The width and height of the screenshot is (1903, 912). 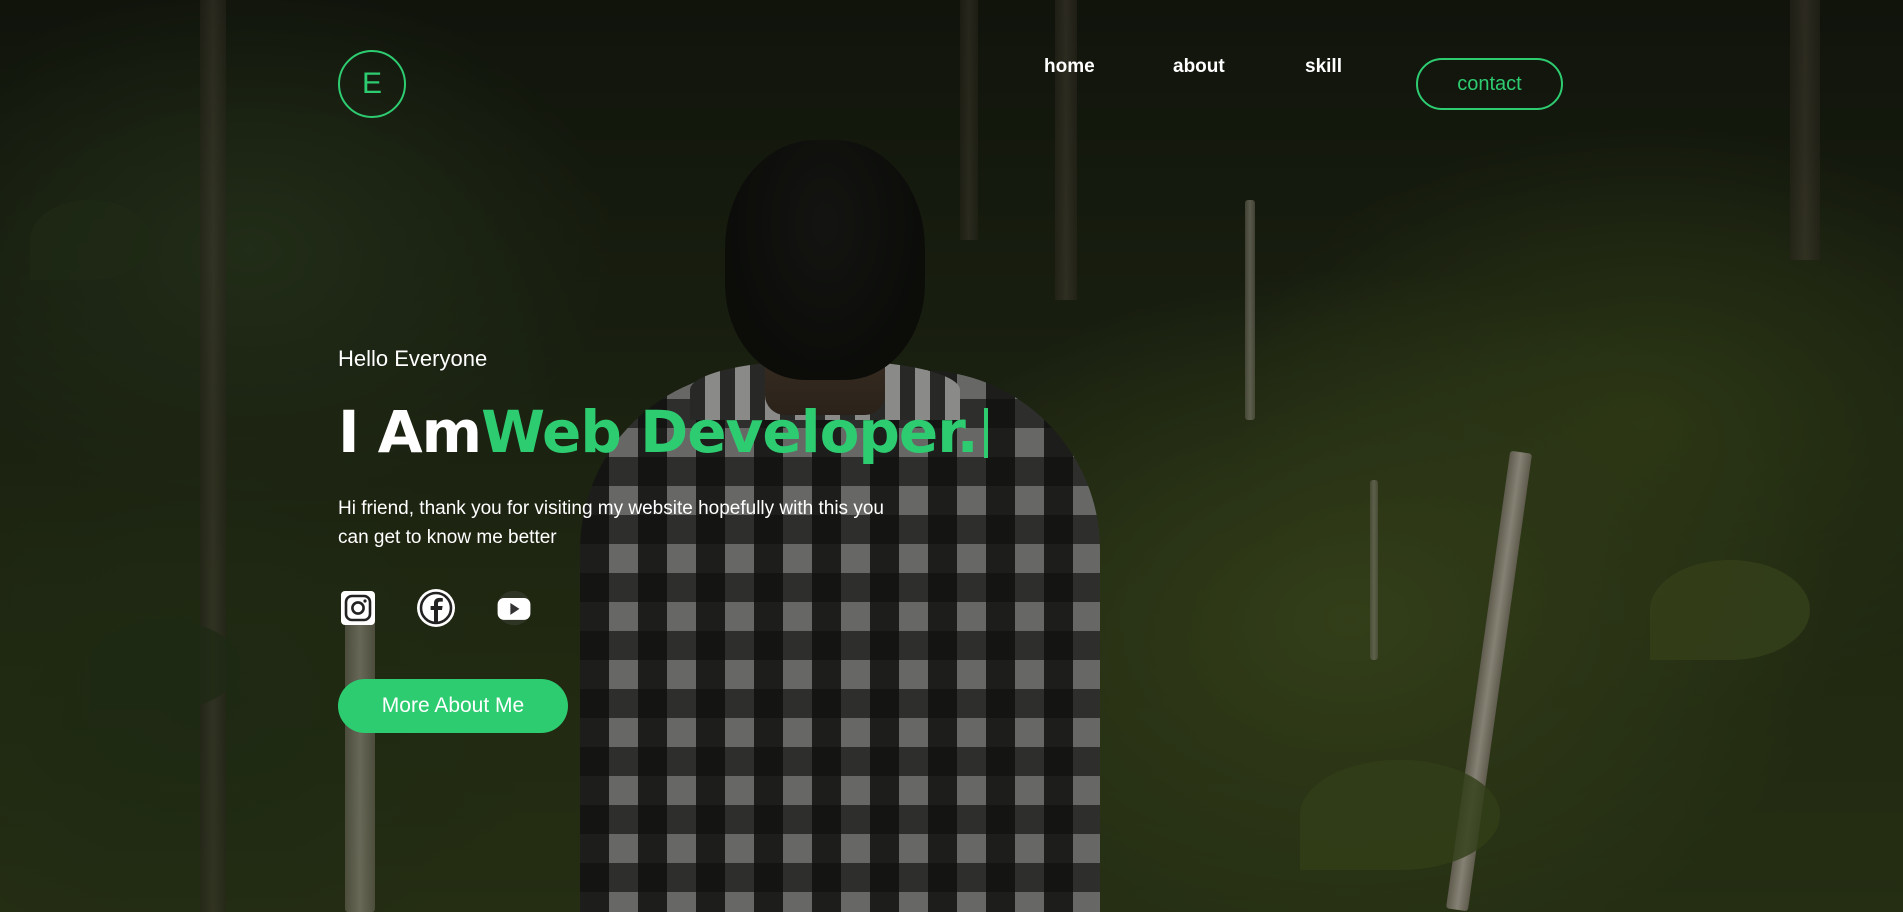 I want to click on facebook-icon, so click(x=436, y=608).